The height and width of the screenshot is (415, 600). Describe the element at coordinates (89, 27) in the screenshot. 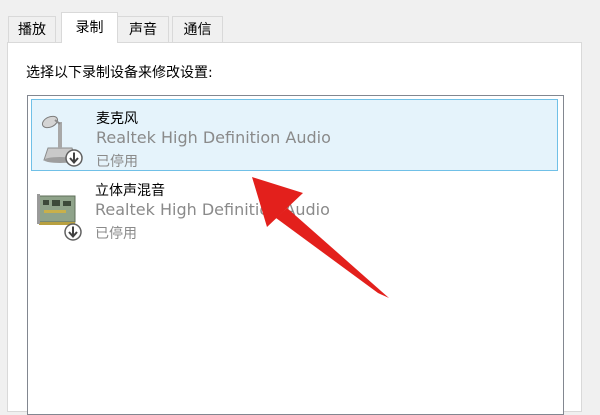

I see `tab-recording: 录制` at that location.